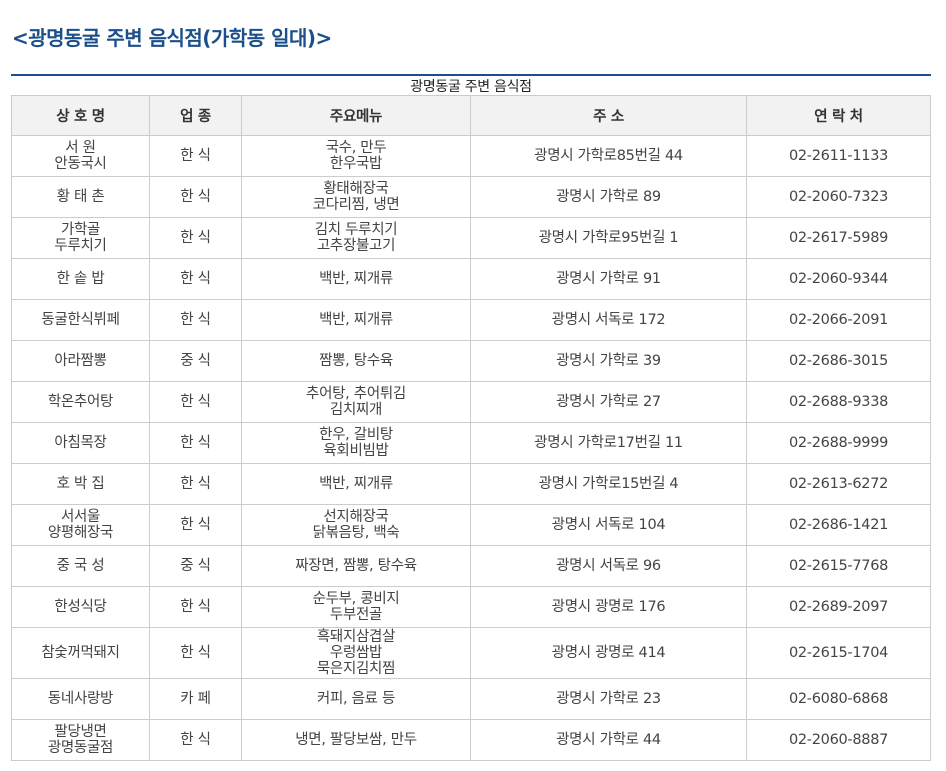  I want to click on store-name-cell: 서서울 양평해장국, so click(80, 525).